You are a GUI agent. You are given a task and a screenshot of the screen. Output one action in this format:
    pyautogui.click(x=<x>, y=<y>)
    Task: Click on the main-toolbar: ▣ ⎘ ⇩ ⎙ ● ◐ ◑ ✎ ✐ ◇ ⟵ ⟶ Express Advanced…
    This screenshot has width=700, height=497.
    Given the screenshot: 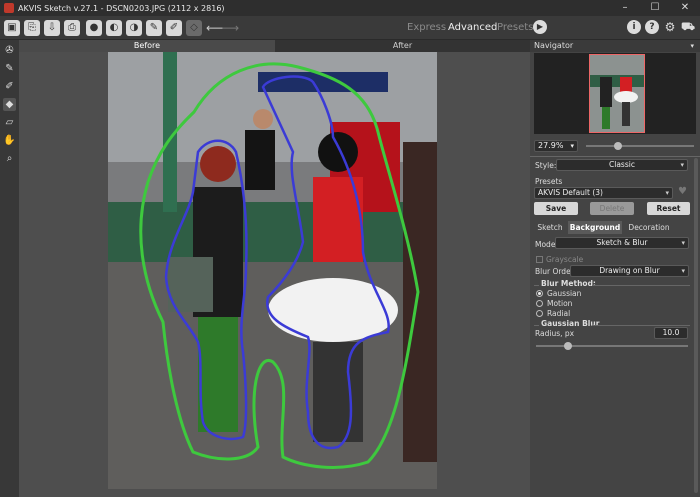 What is the action you would take?
    pyautogui.click(x=350, y=28)
    